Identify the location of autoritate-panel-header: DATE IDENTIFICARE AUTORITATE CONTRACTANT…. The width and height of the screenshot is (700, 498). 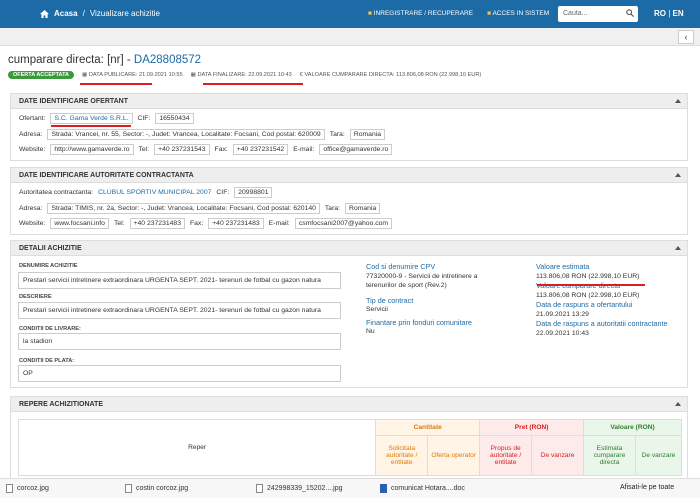
(349, 175).